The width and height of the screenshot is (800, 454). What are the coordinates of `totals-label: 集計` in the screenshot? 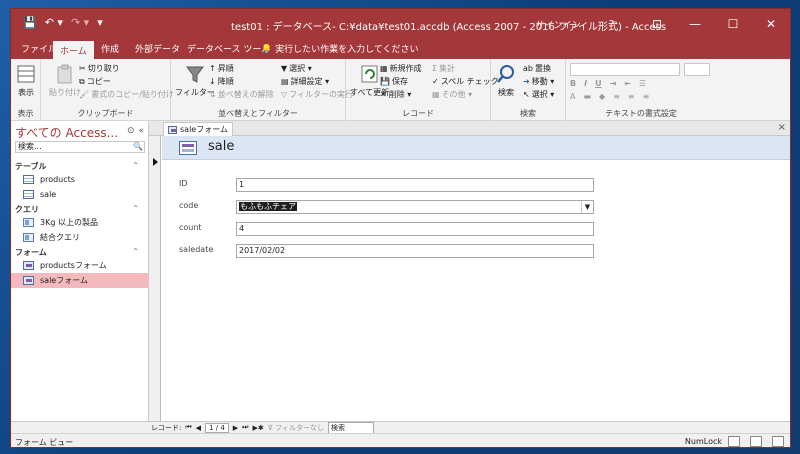 It's located at (447, 68).